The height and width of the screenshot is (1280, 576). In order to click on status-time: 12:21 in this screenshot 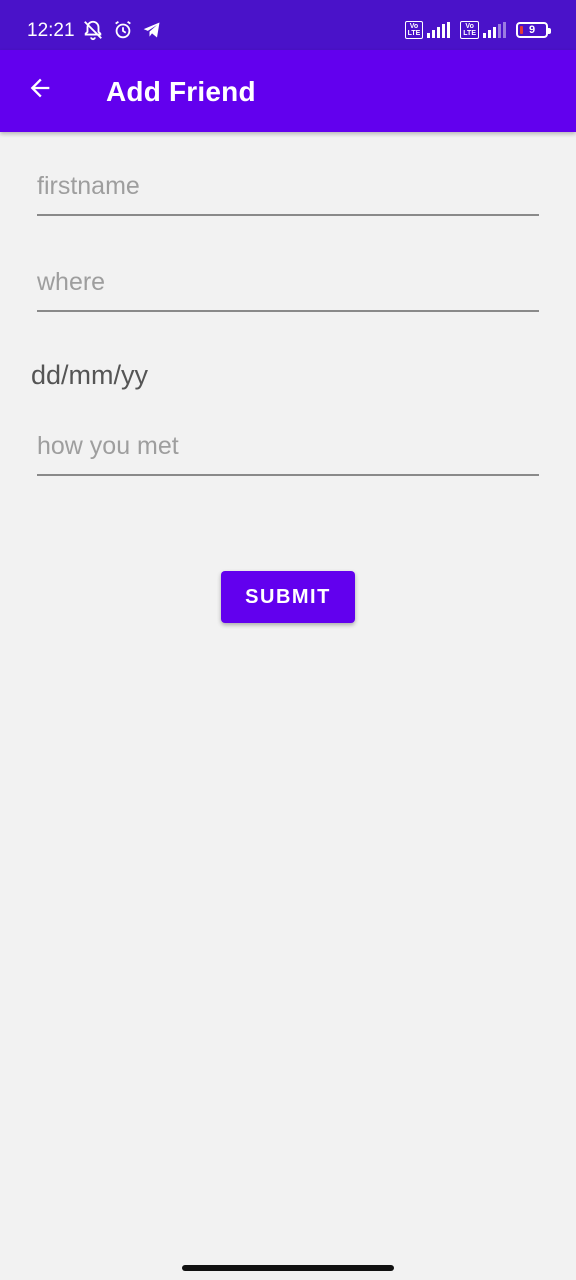, I will do `click(51, 30)`.